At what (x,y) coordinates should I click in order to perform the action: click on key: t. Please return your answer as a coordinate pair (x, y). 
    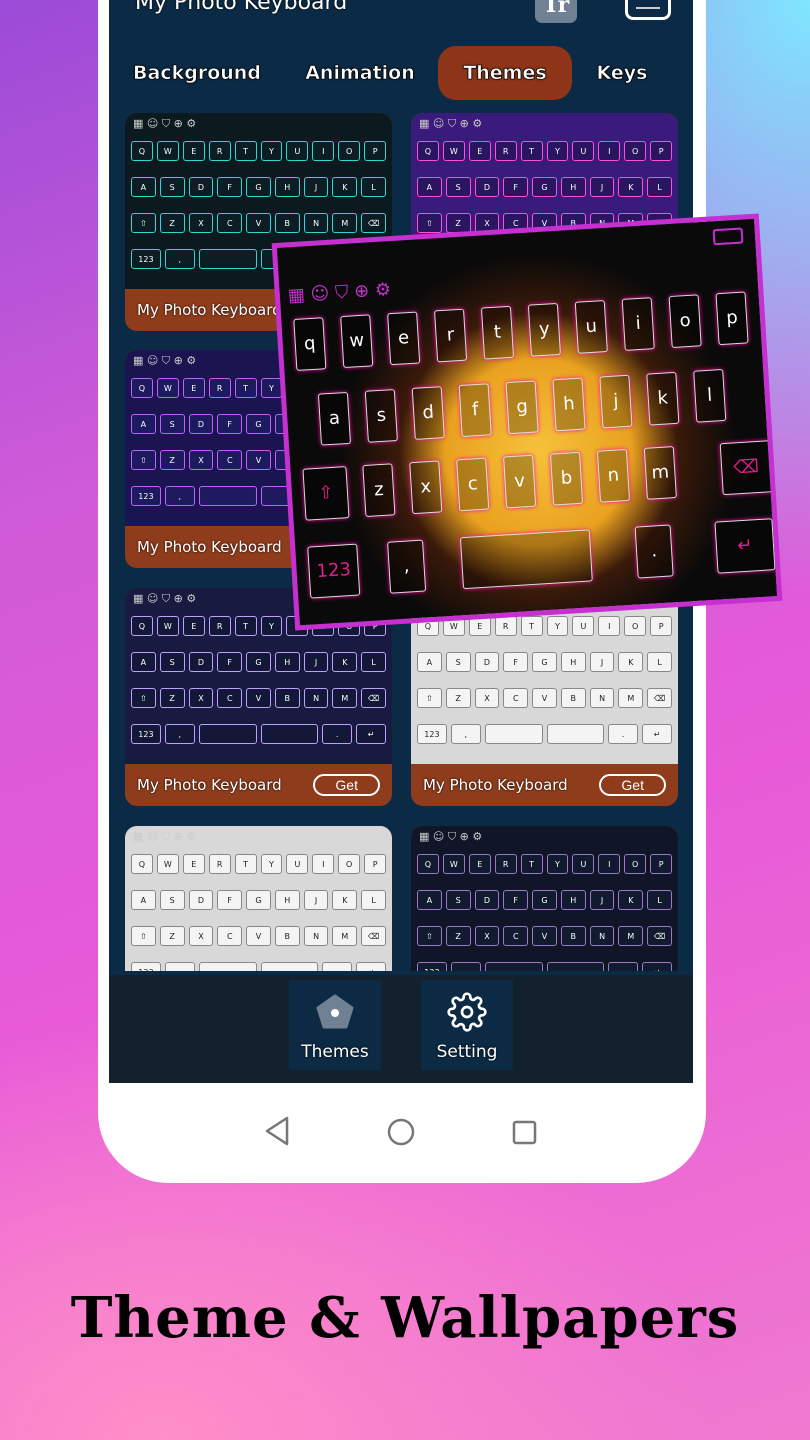
    Looking at the image, I should click on (497, 332).